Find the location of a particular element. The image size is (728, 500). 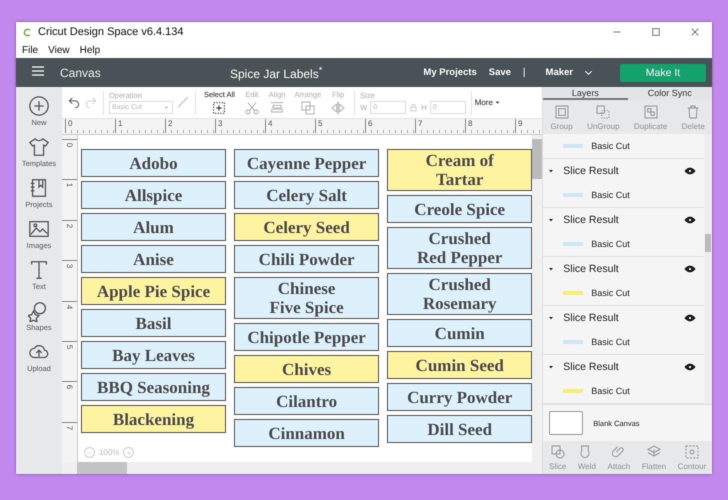

plus-icon is located at coordinates (39, 106).